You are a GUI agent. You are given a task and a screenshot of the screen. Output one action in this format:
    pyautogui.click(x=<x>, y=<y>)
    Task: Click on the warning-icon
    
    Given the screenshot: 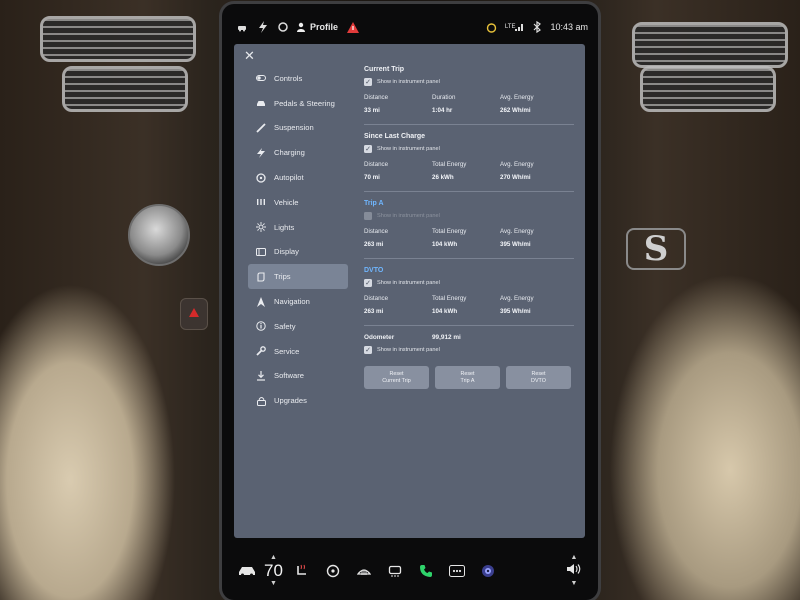 What is the action you would take?
    pyautogui.click(x=353, y=27)
    